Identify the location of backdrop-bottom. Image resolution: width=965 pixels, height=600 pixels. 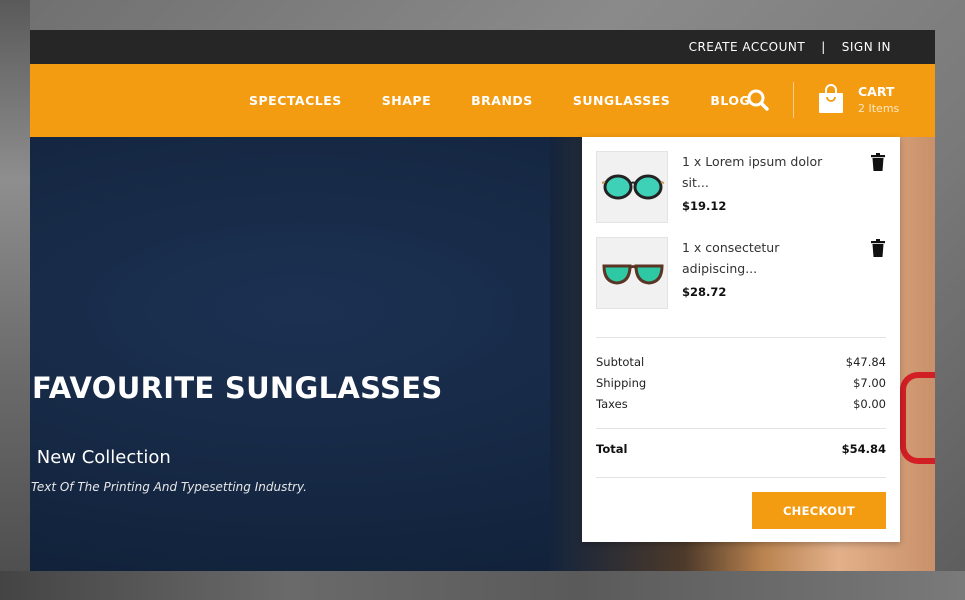
(482, 585).